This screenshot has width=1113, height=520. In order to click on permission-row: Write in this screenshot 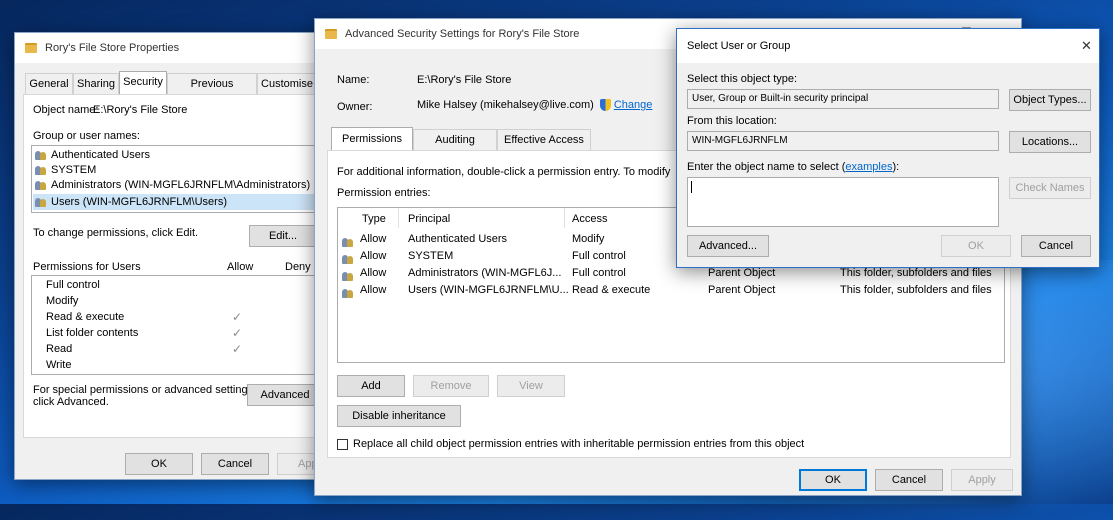, I will do `click(59, 365)`.